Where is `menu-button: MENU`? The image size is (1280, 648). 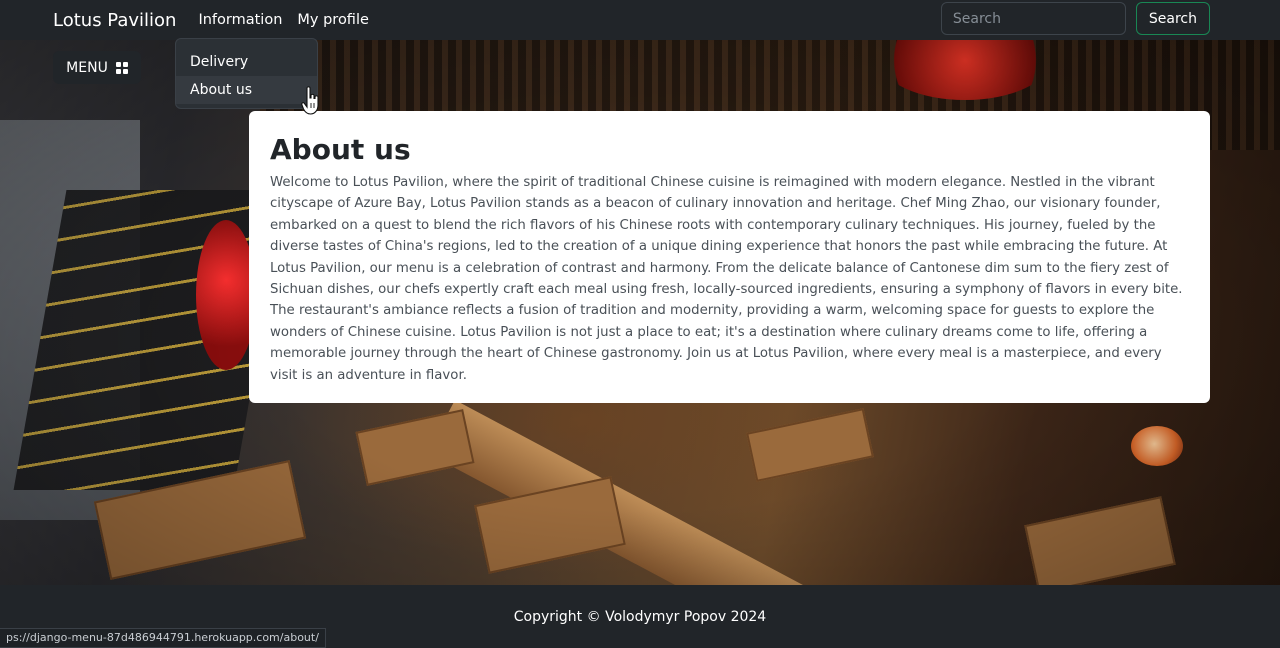 menu-button: MENU is located at coordinates (97, 67).